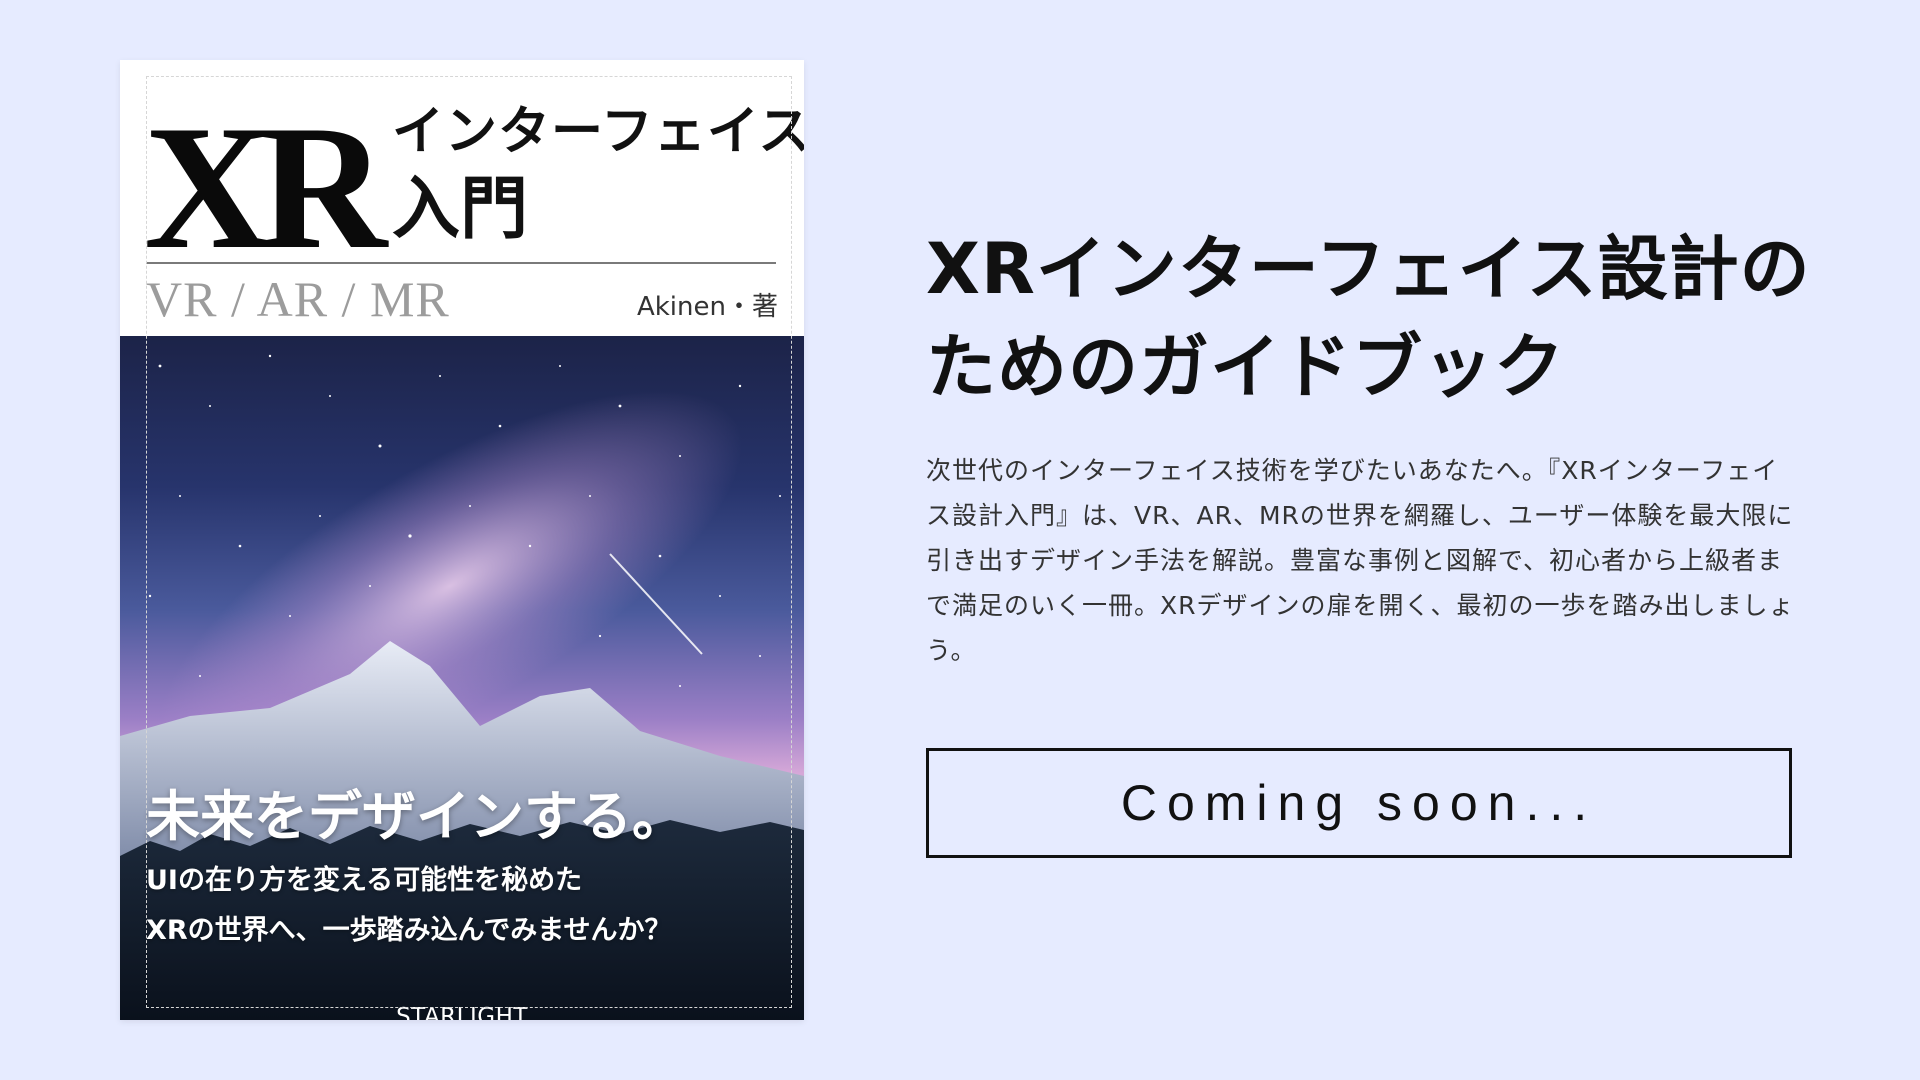  I want to click on cover-author: Akinen・著, so click(707, 307).